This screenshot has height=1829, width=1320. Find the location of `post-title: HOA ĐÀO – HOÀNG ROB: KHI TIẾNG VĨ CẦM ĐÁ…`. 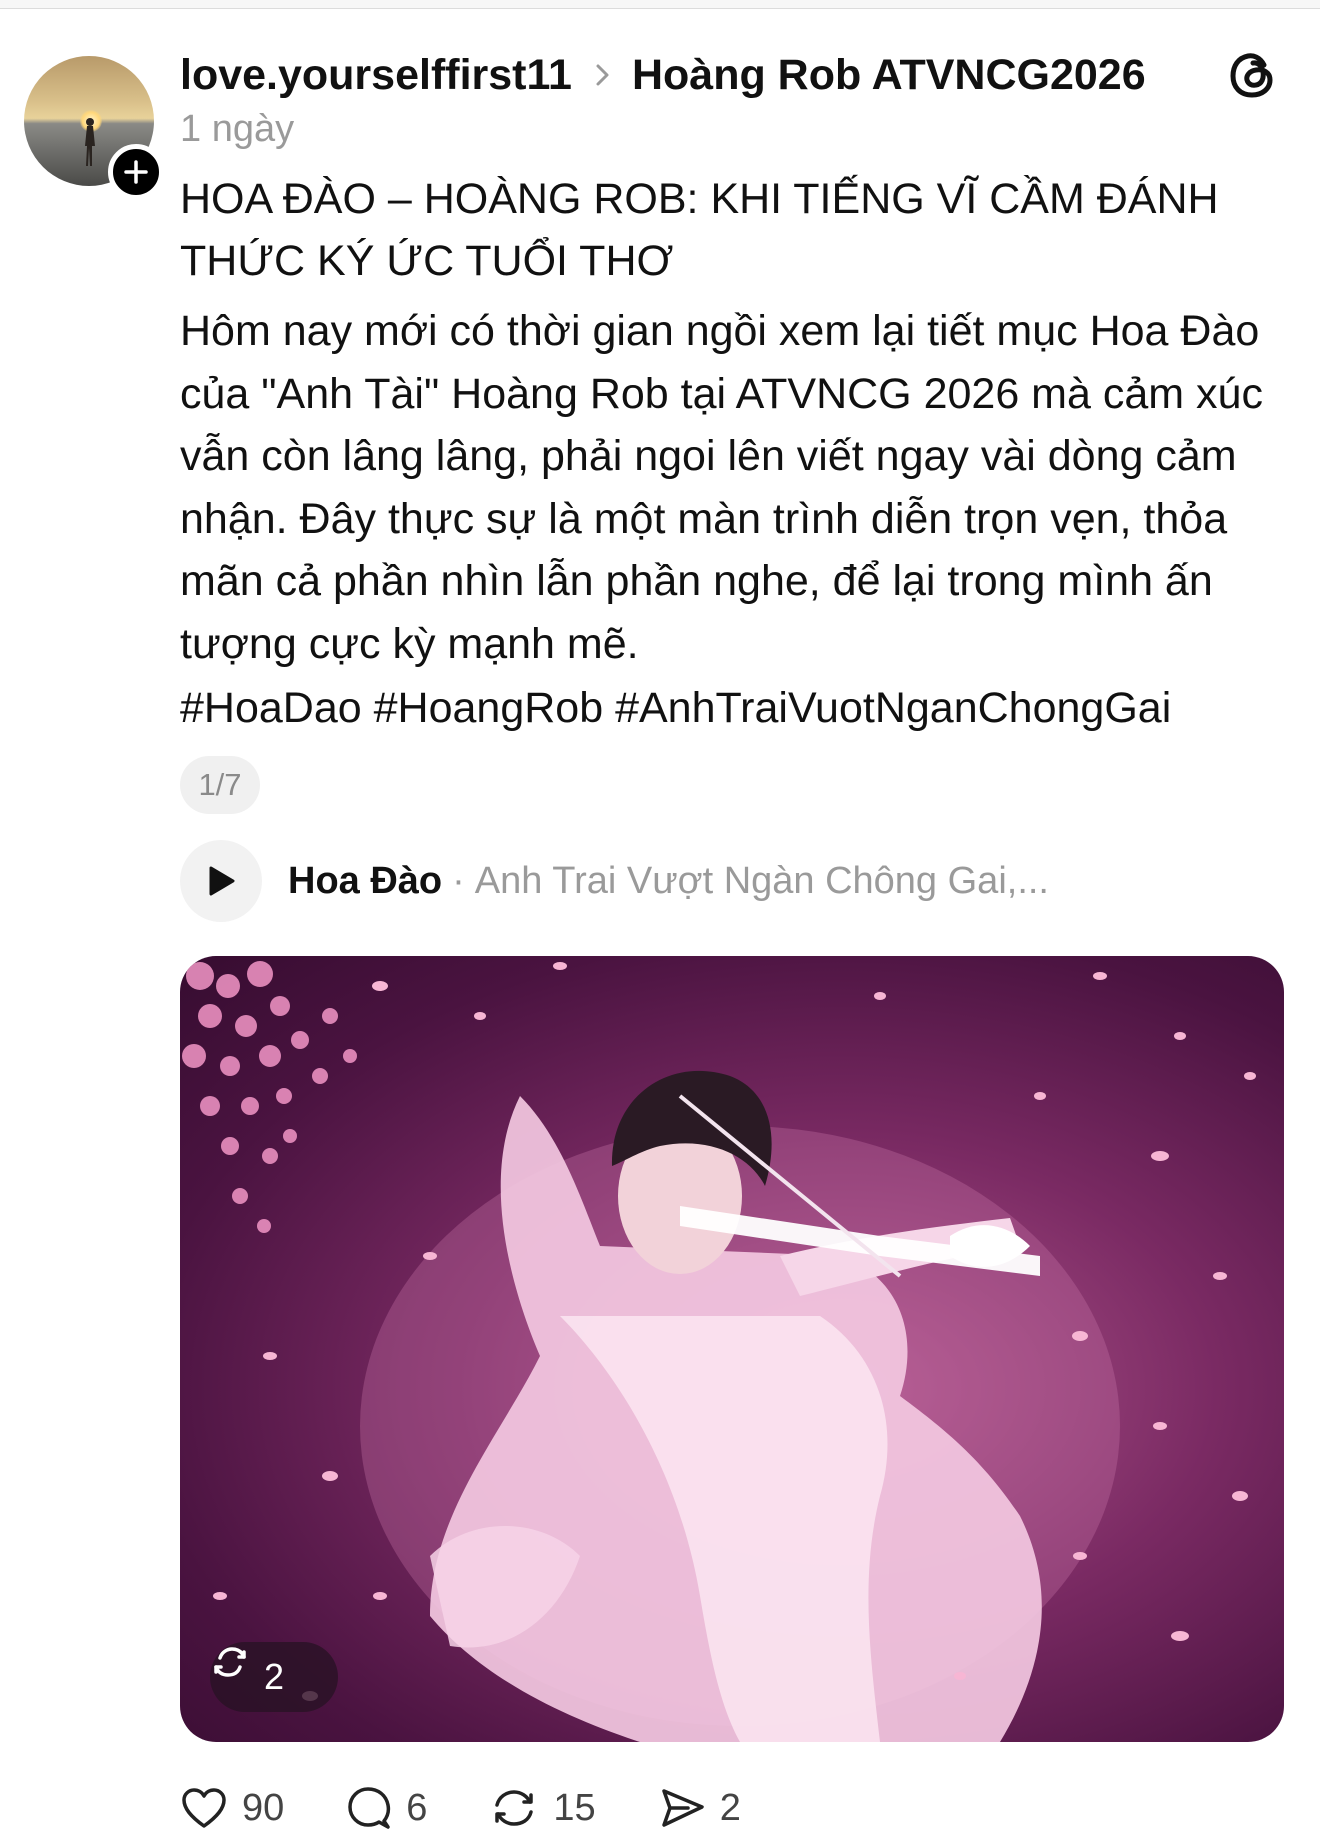

post-title: HOA ĐÀO – HOÀNG ROB: KHI TIẾNG VĨ CẦM ĐÁ… is located at coordinates (699, 230).